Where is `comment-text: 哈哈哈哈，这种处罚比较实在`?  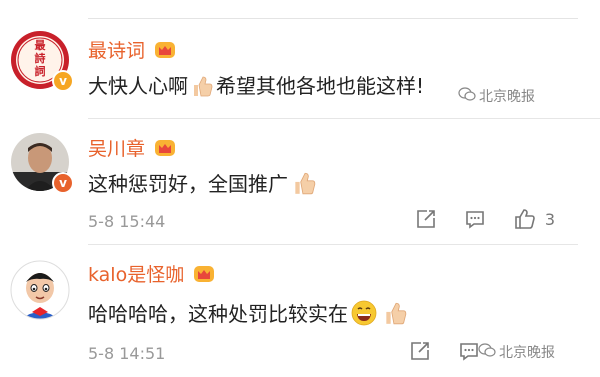
comment-text: 哈哈哈哈，这种处罚比较实在 is located at coordinates (249, 314).